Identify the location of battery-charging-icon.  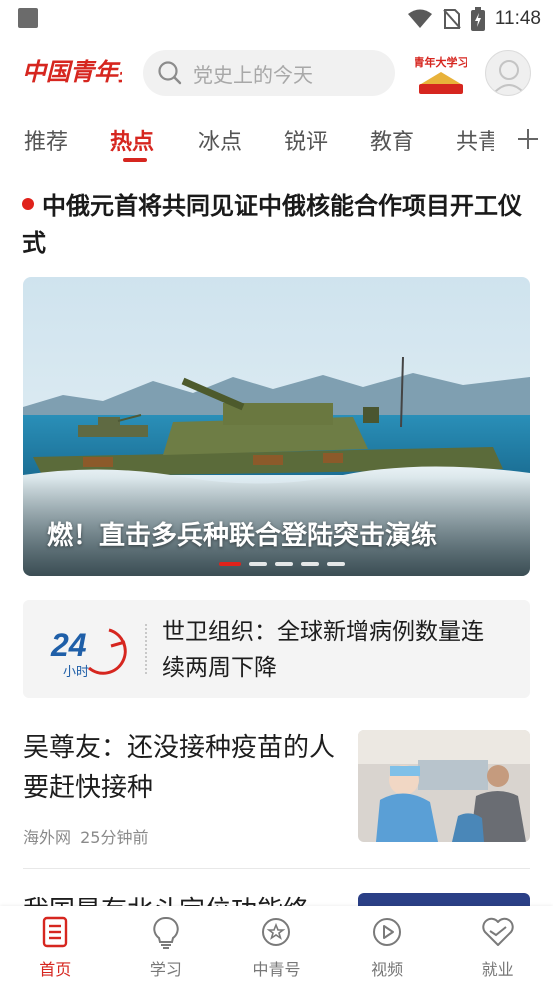
(477, 19).